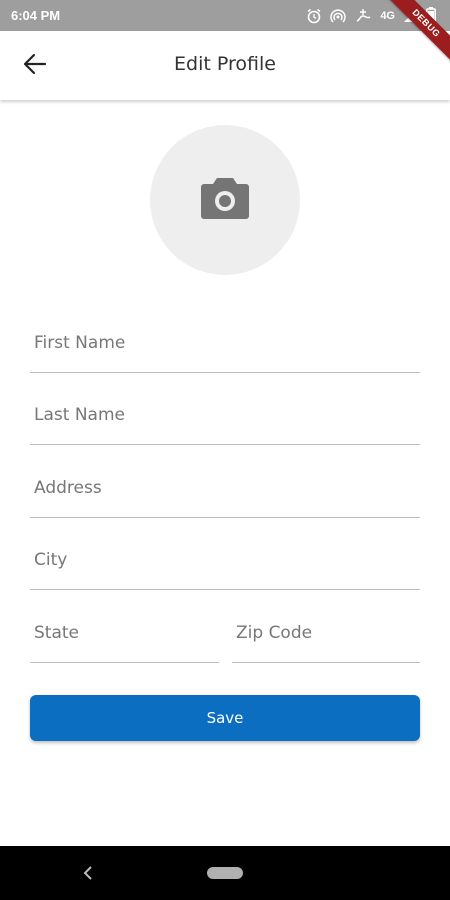 The width and height of the screenshot is (450, 900). What do you see at coordinates (126, 633) in the screenshot?
I see `state-input` at bounding box center [126, 633].